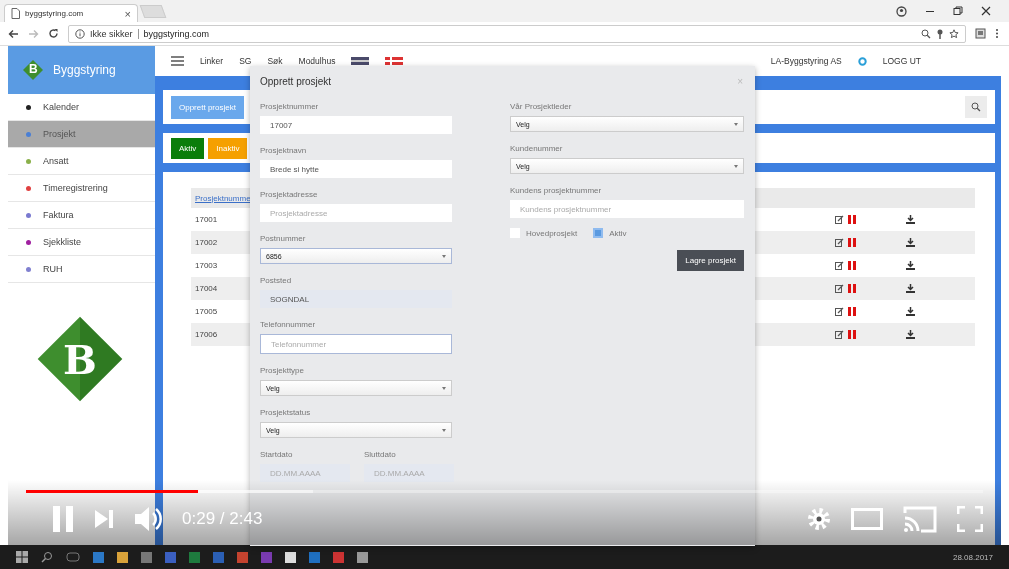 This screenshot has width=1009, height=569. I want to click on browser-tab: byggstyring.com ×, so click(71, 13).